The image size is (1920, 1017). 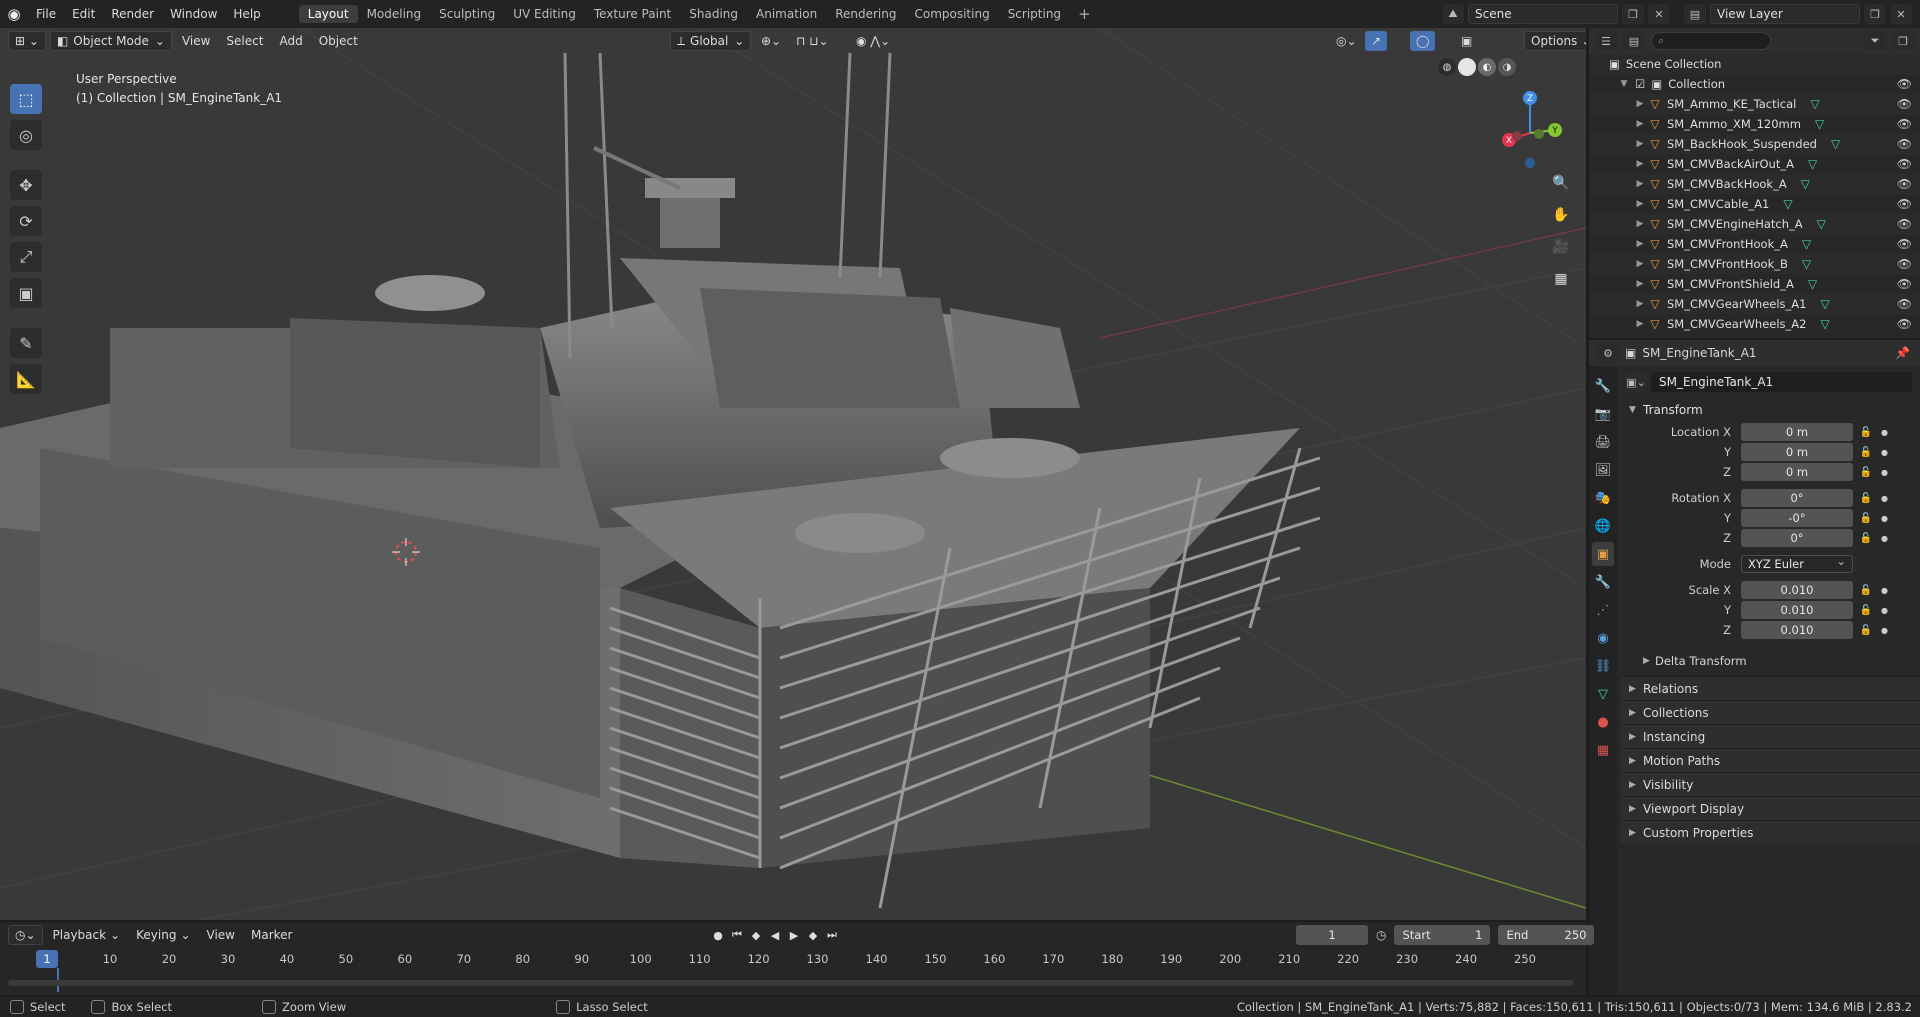 I want to click on outliner-object-row: ▶ ▽ SM_CMVFrontHook_A ▽ 👁, so click(x=1754, y=244).